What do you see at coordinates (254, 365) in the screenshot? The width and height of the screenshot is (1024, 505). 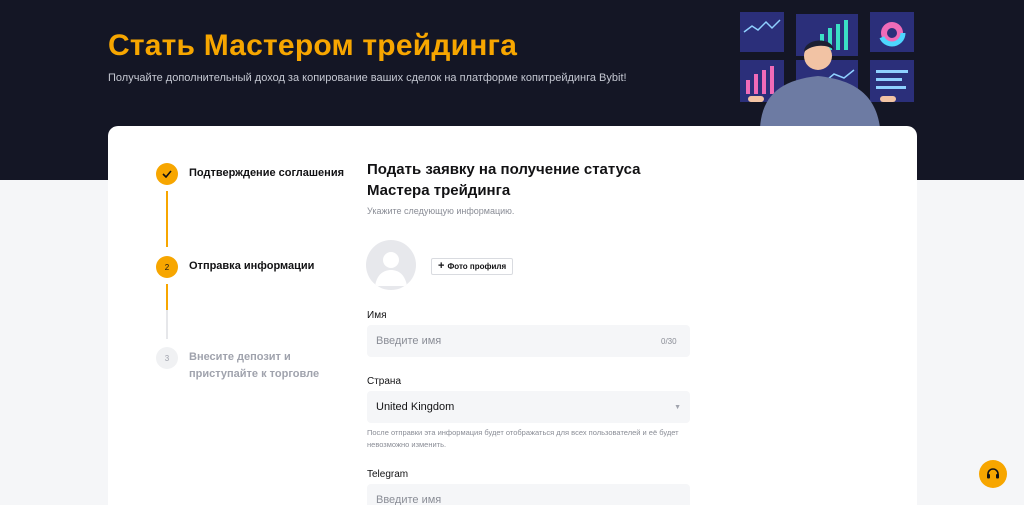 I see `step-label: Внесите депозит и приступайте к торговле` at bounding box center [254, 365].